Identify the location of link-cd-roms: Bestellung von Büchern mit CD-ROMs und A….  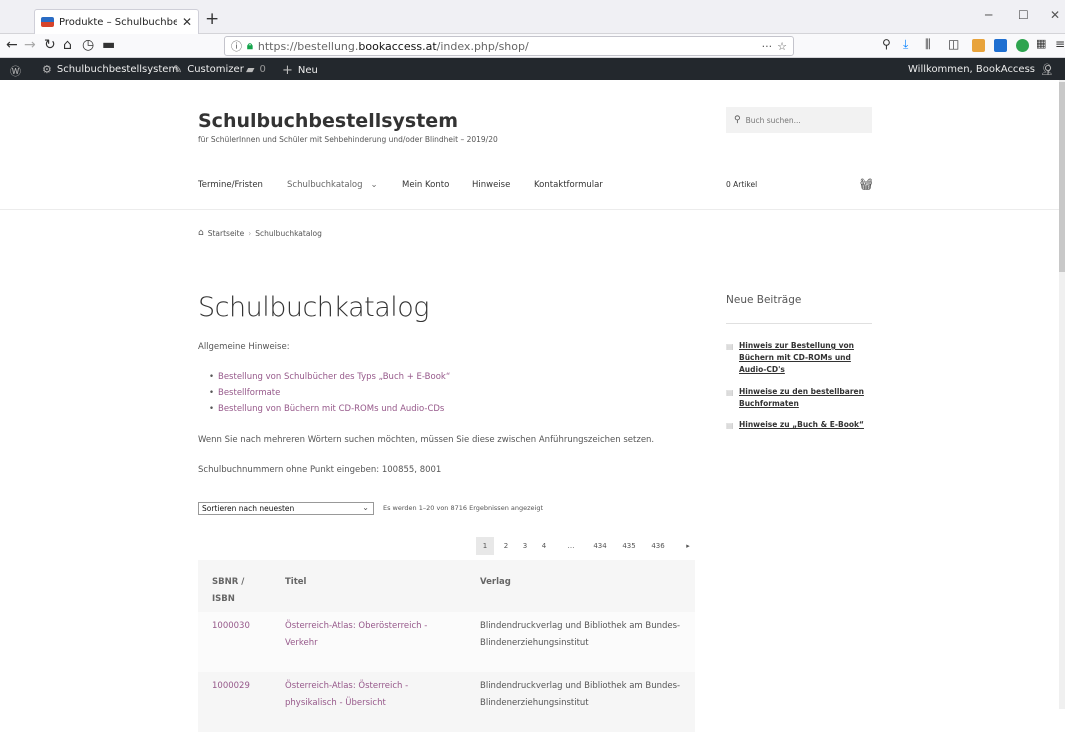
(326, 409).